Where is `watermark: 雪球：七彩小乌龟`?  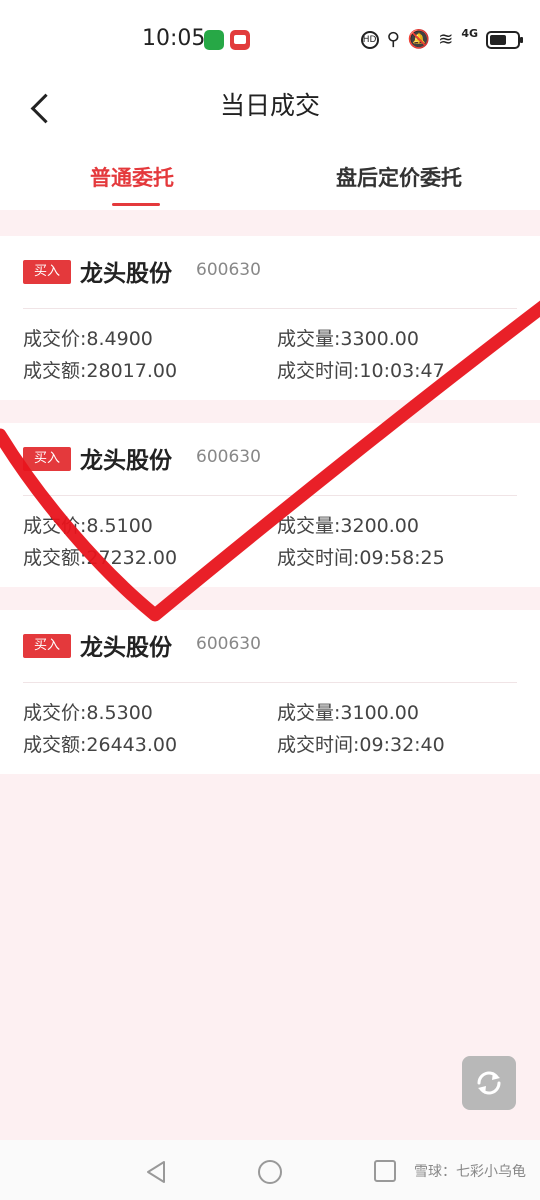
watermark: 雪球：七彩小乌龟 is located at coordinates (470, 1172).